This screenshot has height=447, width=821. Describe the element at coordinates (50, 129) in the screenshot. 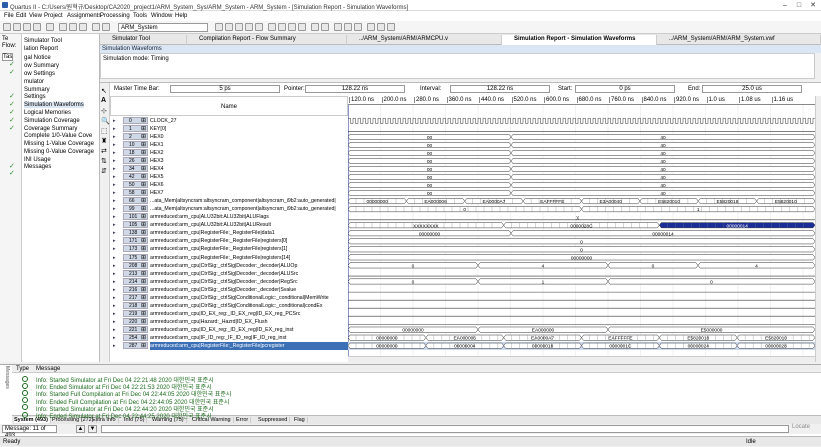

I see `report-tree-item: Coverage Summary` at that location.